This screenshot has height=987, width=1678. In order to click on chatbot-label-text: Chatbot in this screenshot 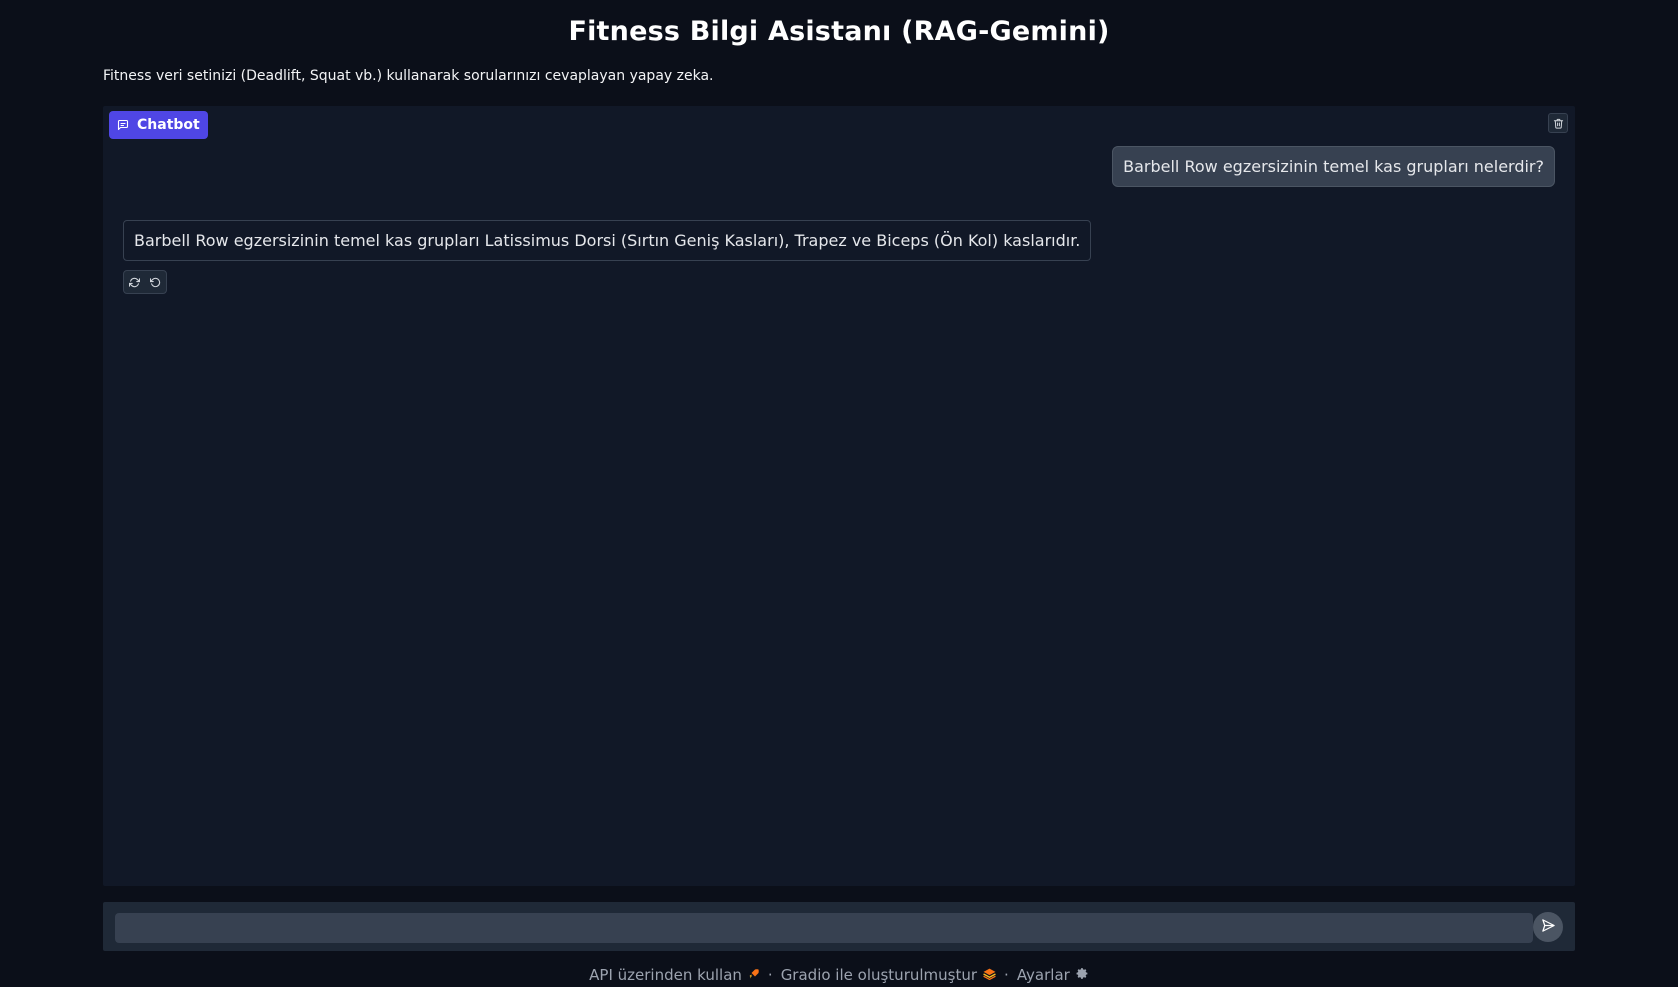, I will do `click(168, 125)`.